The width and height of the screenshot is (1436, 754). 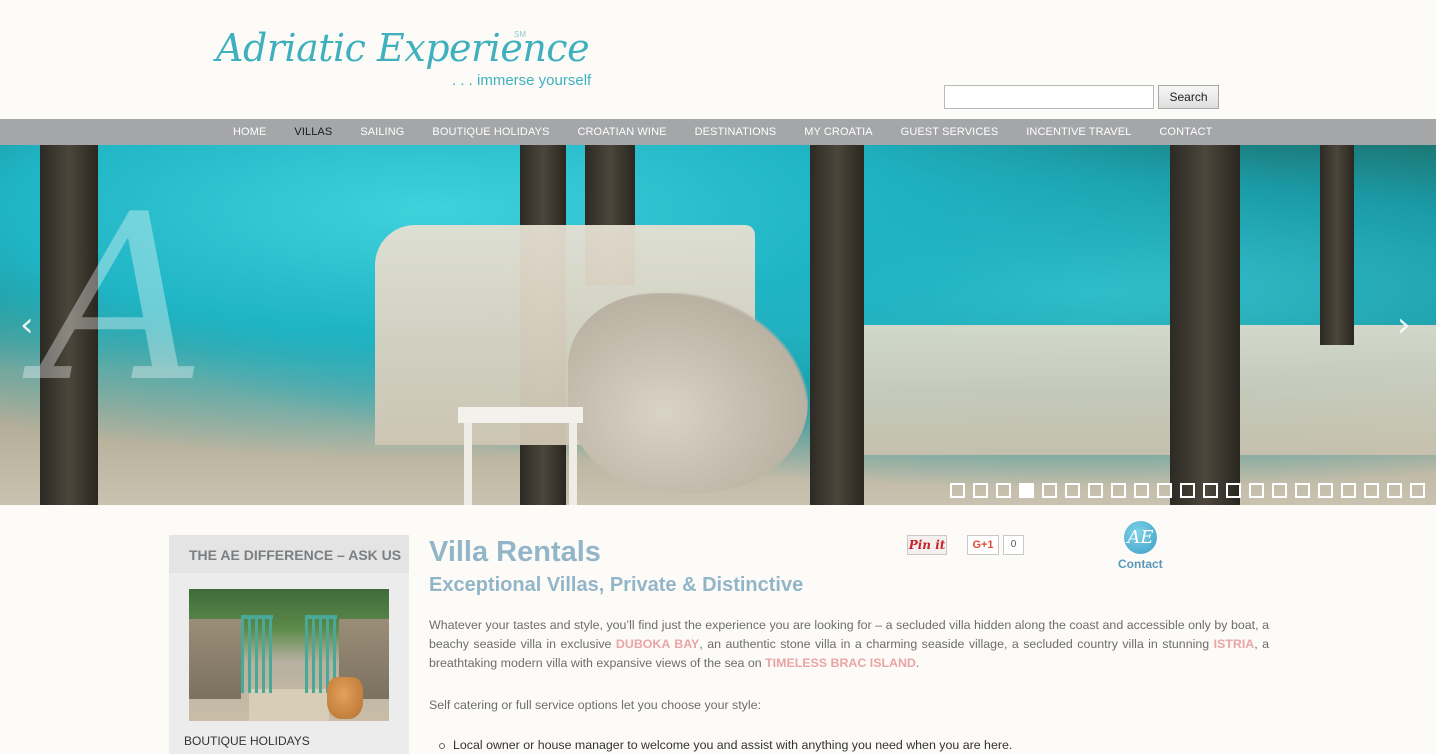 What do you see at coordinates (520, 456) in the screenshot?
I see `hero-photo-table` at bounding box center [520, 456].